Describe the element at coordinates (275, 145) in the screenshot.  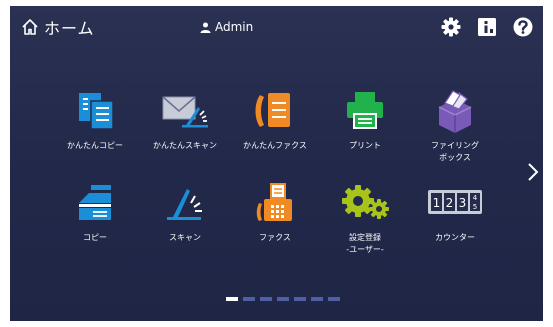
I see `tile-label: かんたんファクス` at that location.